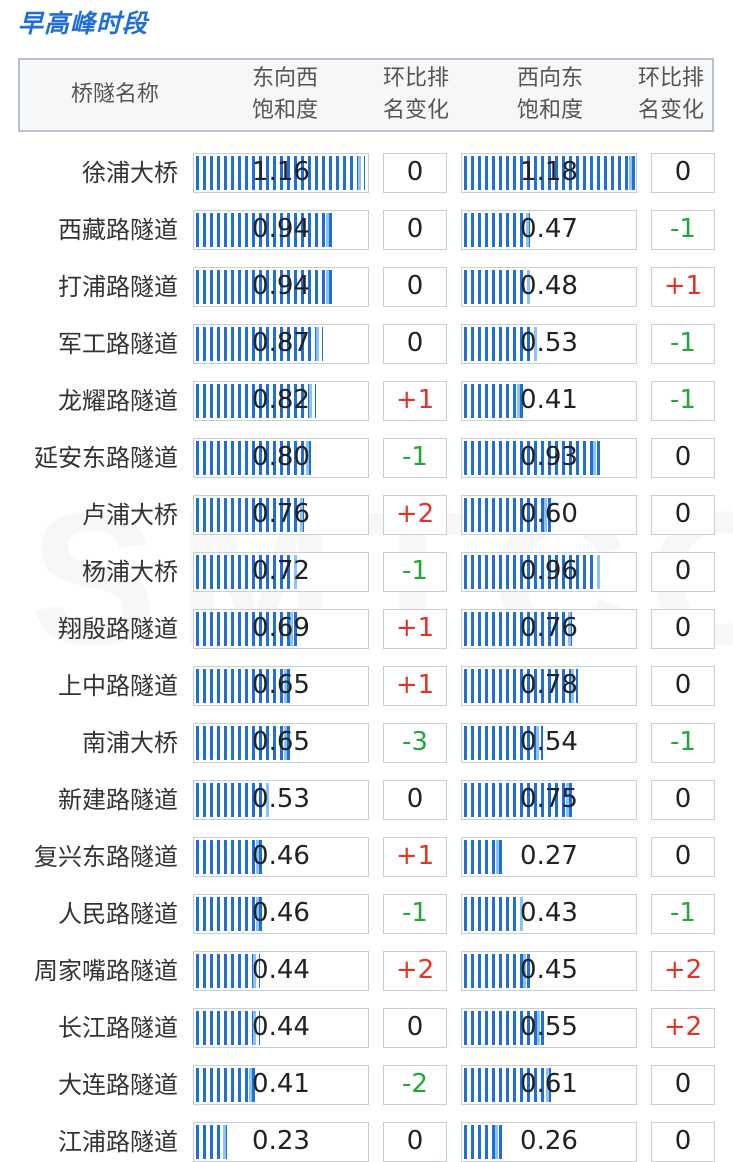  What do you see at coordinates (549, 572) in the screenshot?
I see `west-to-east-saturation-bar: 0.96` at bounding box center [549, 572].